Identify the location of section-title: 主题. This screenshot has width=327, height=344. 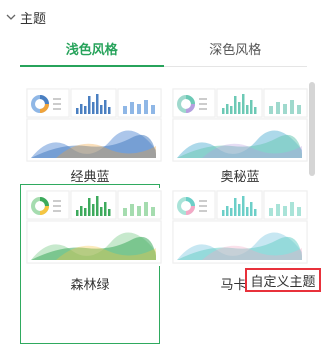
(33, 19).